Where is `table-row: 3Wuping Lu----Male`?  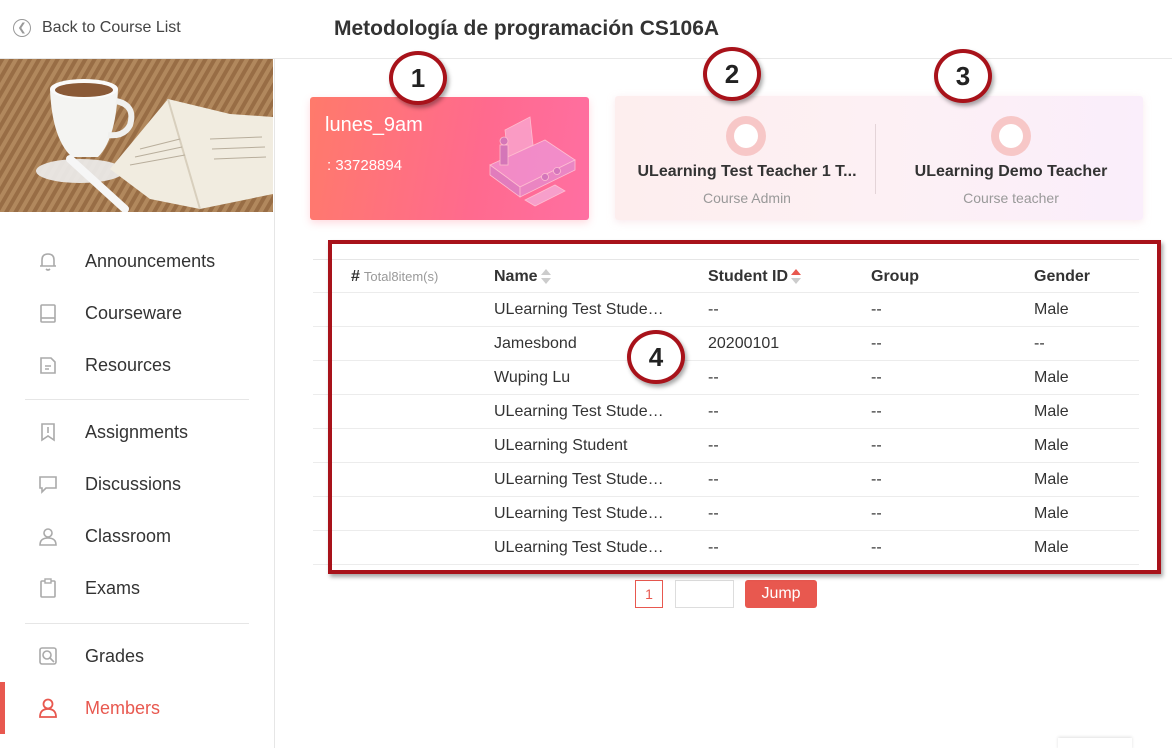
table-row: 3Wuping Lu----Male is located at coordinates (726, 378).